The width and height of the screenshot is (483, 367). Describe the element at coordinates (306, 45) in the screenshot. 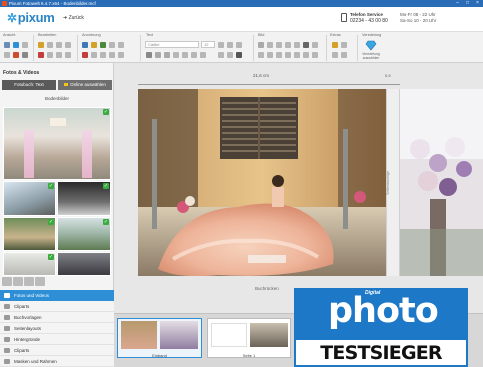

I see `image-mask-icon` at that location.